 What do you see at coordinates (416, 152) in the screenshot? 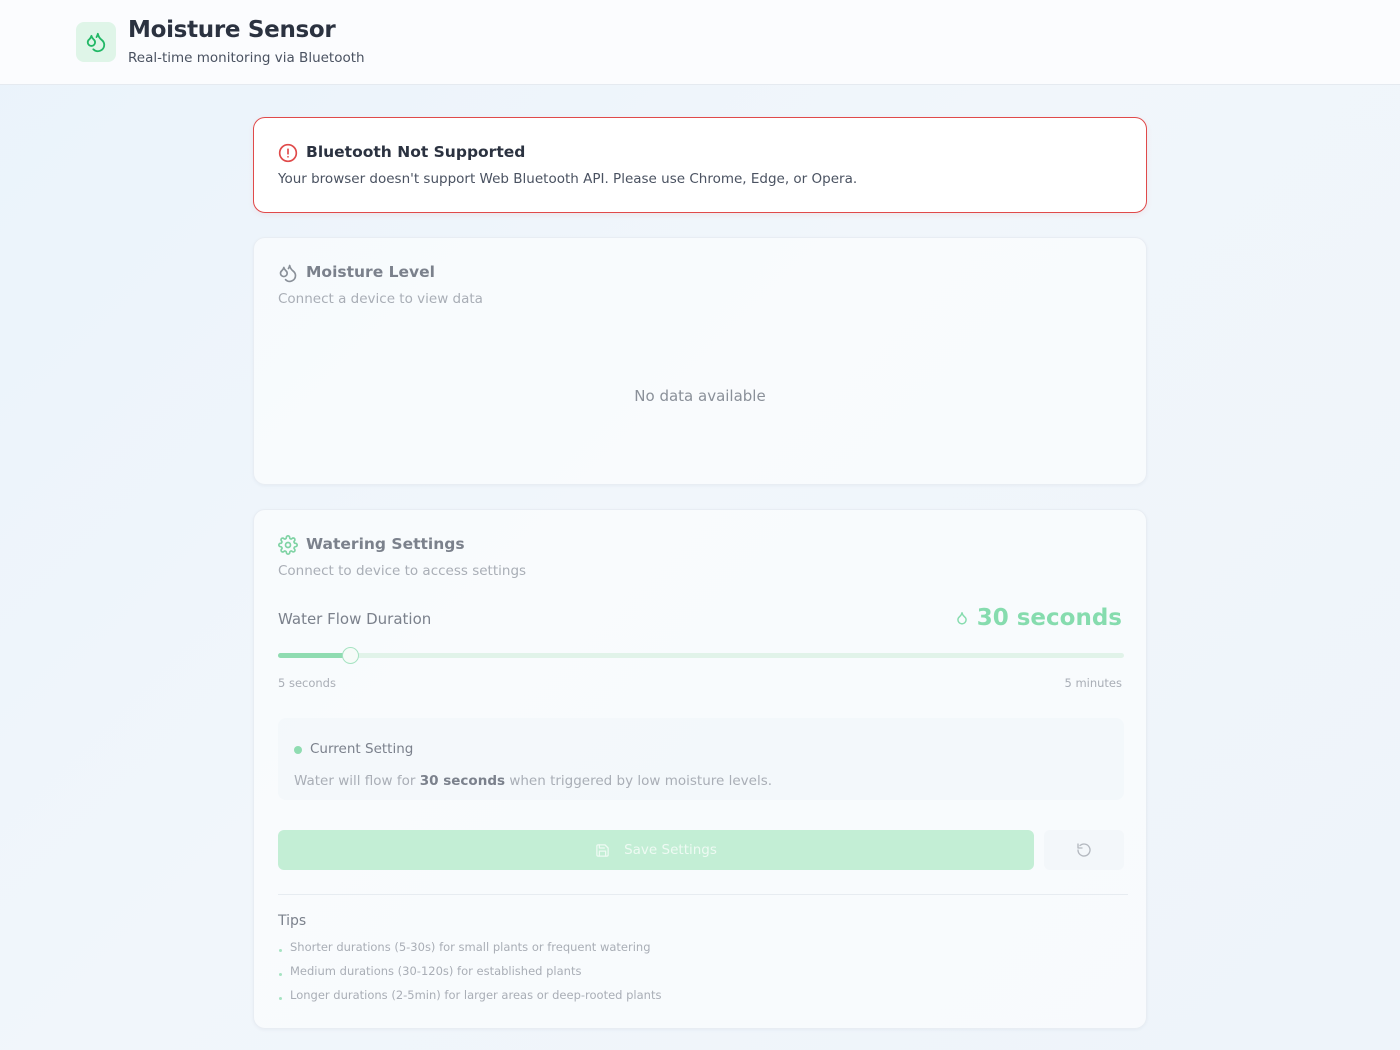
I see `alert-title: Bluetooth Not Supported` at bounding box center [416, 152].